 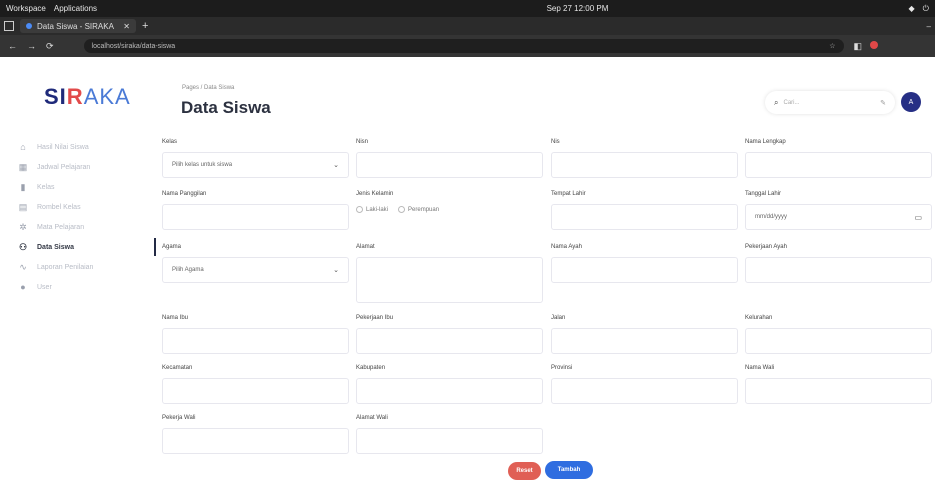 I want to click on field-tempat-lahir: Tempat Lahir, so click(x=644, y=210).